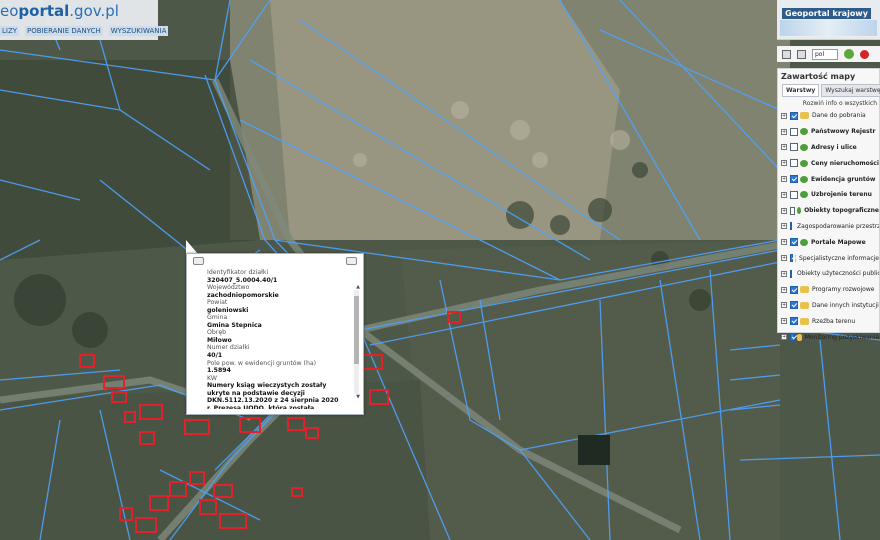 The width and height of the screenshot is (880, 540). I want to click on layer-item: + Uzbrojenie terenu, so click(830, 195).